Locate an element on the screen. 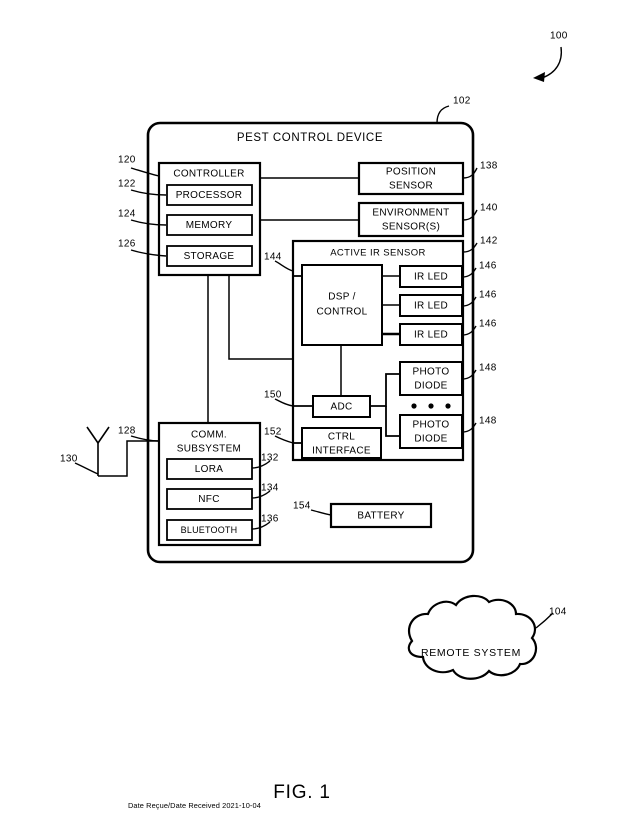 The height and width of the screenshot is (825, 640). remote-system-label: REMOTE SYSTEM is located at coordinates (471, 653).